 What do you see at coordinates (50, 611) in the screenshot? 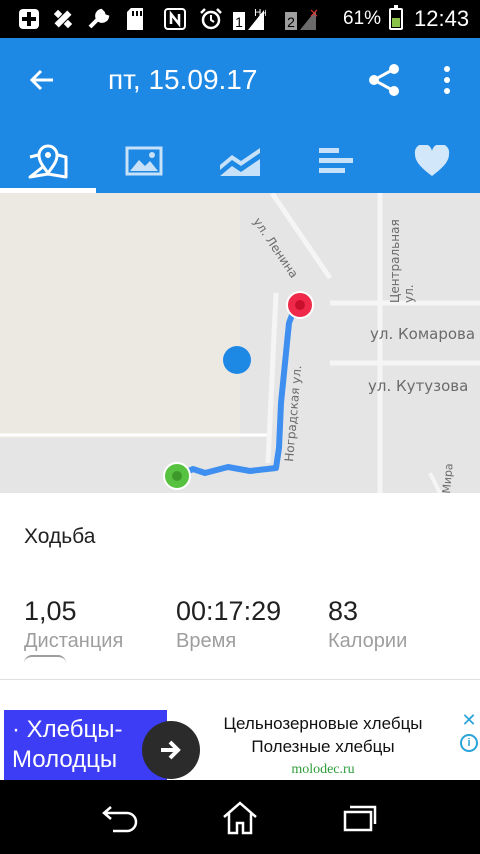
I see `distance-value: 1,05` at bounding box center [50, 611].